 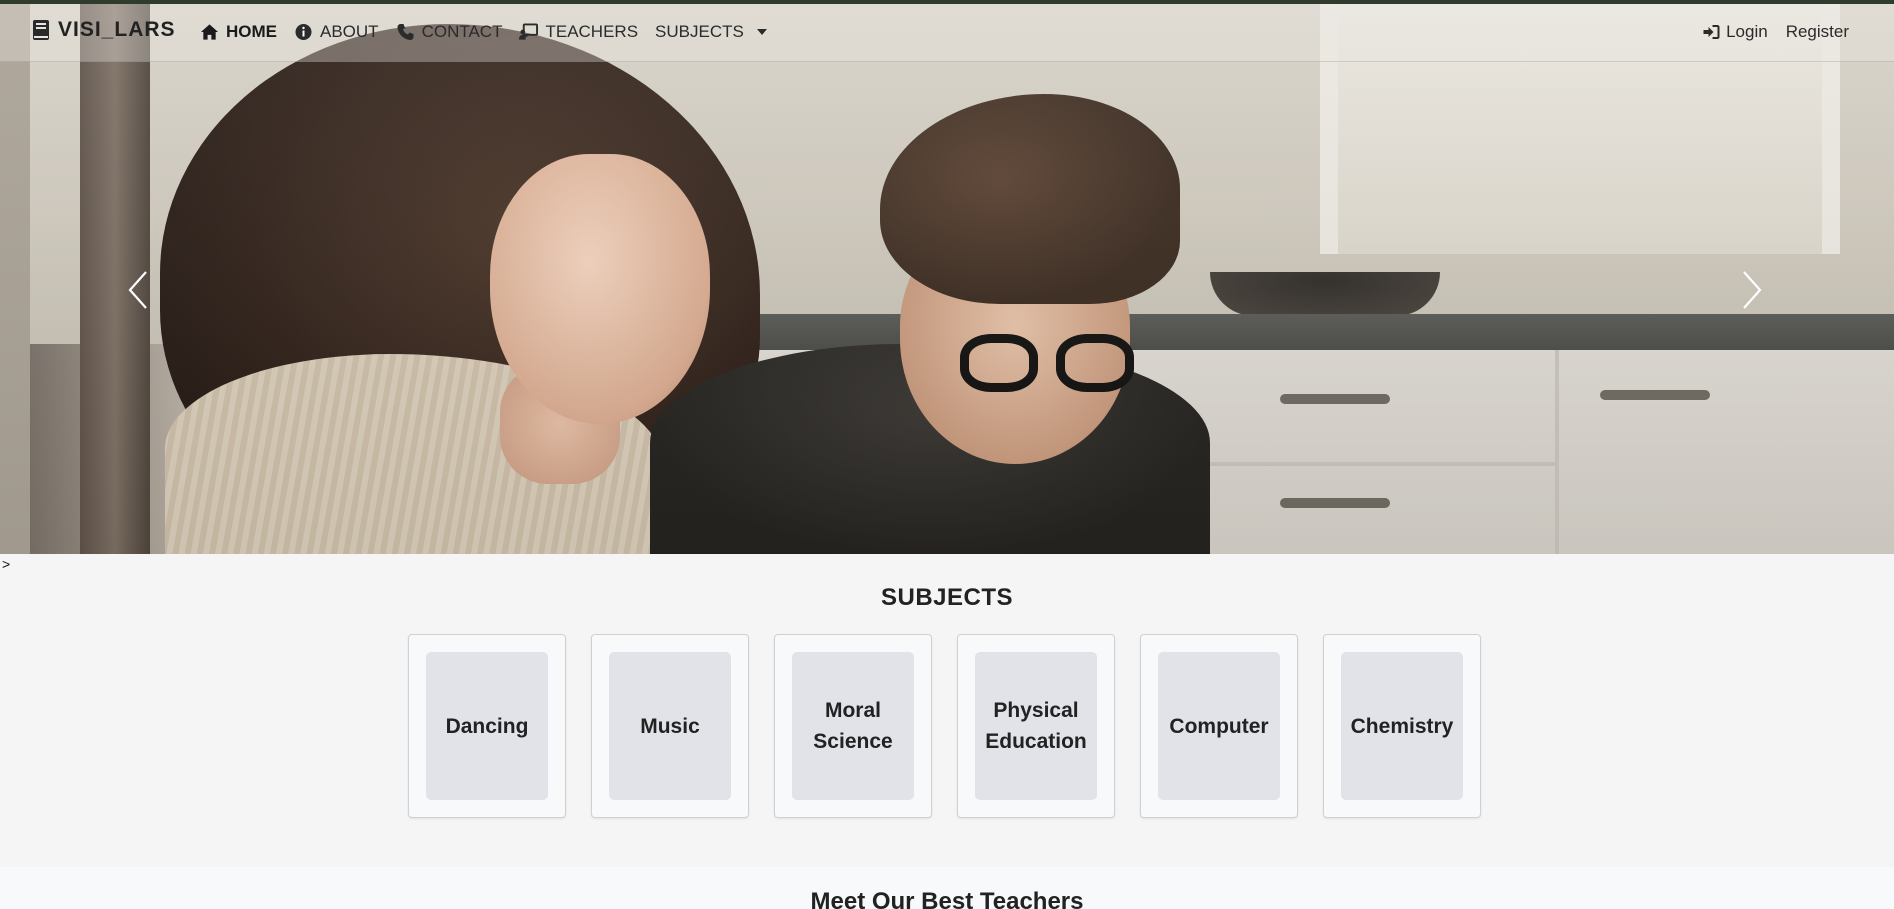 I want to click on chevron-left-icon, so click(x=137, y=290).